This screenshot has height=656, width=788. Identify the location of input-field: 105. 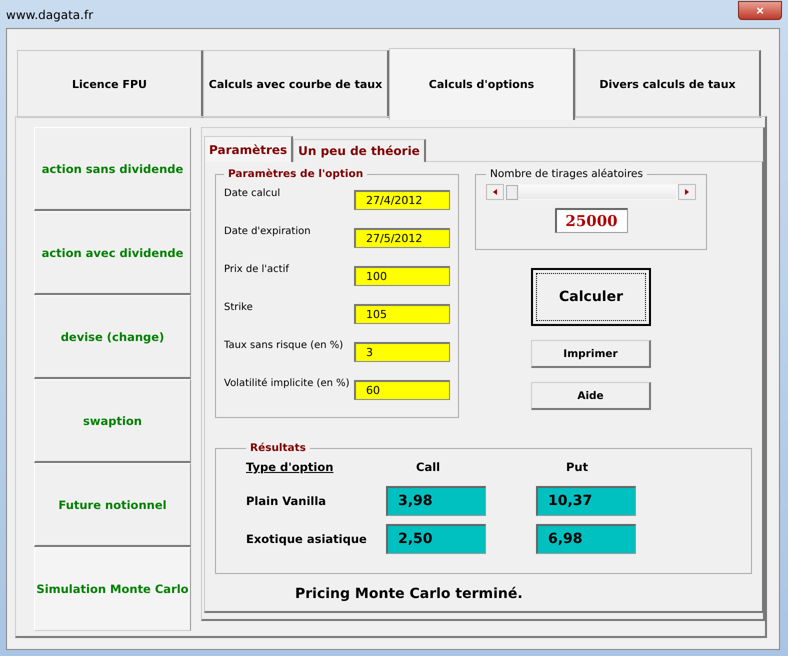
(402, 314).